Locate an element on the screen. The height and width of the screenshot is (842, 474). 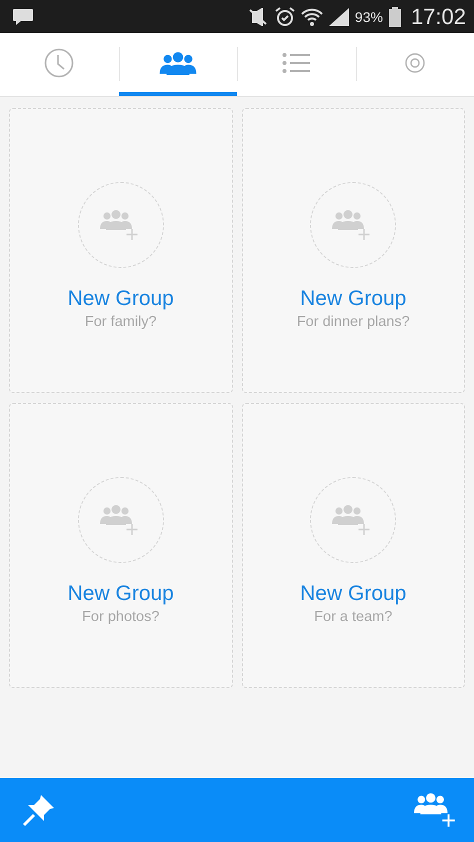
signal-icon is located at coordinates (338, 17).